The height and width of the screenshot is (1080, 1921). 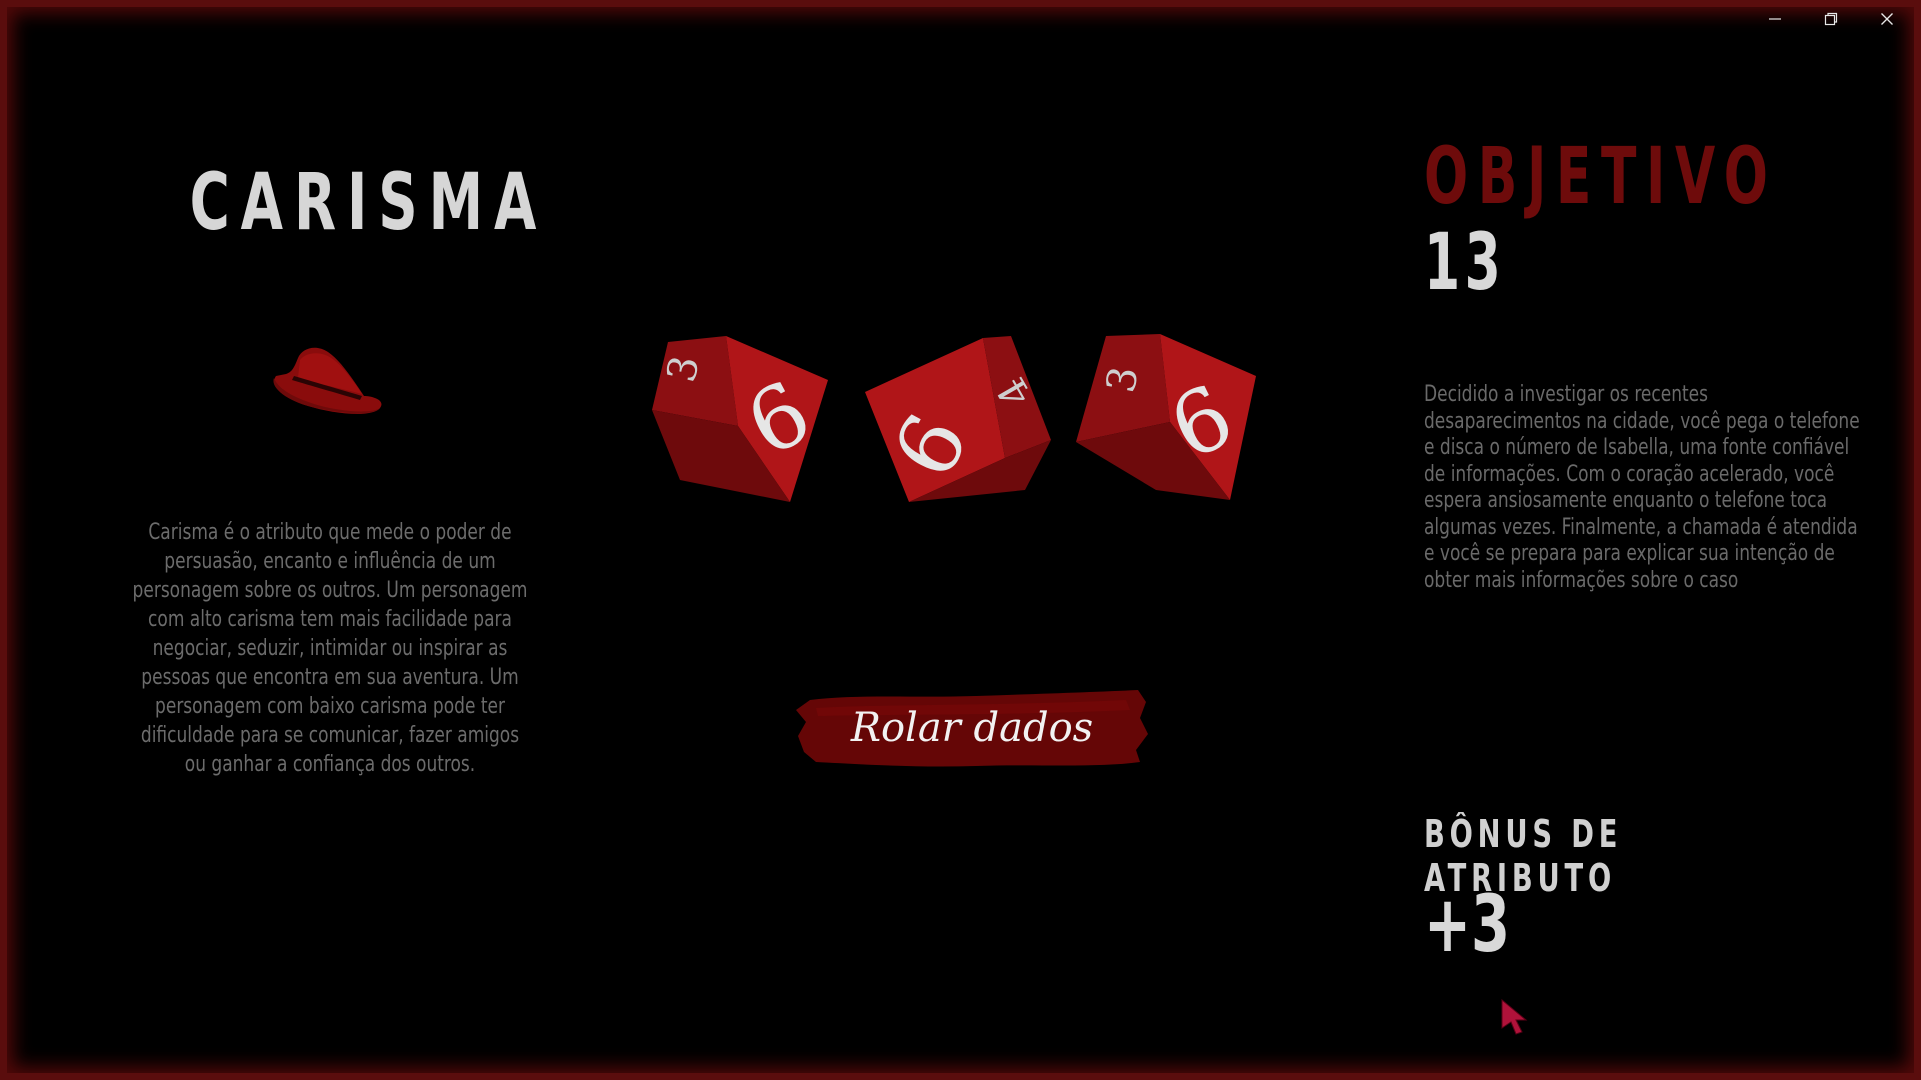 I want to click on window-controls, so click(x=1831, y=19).